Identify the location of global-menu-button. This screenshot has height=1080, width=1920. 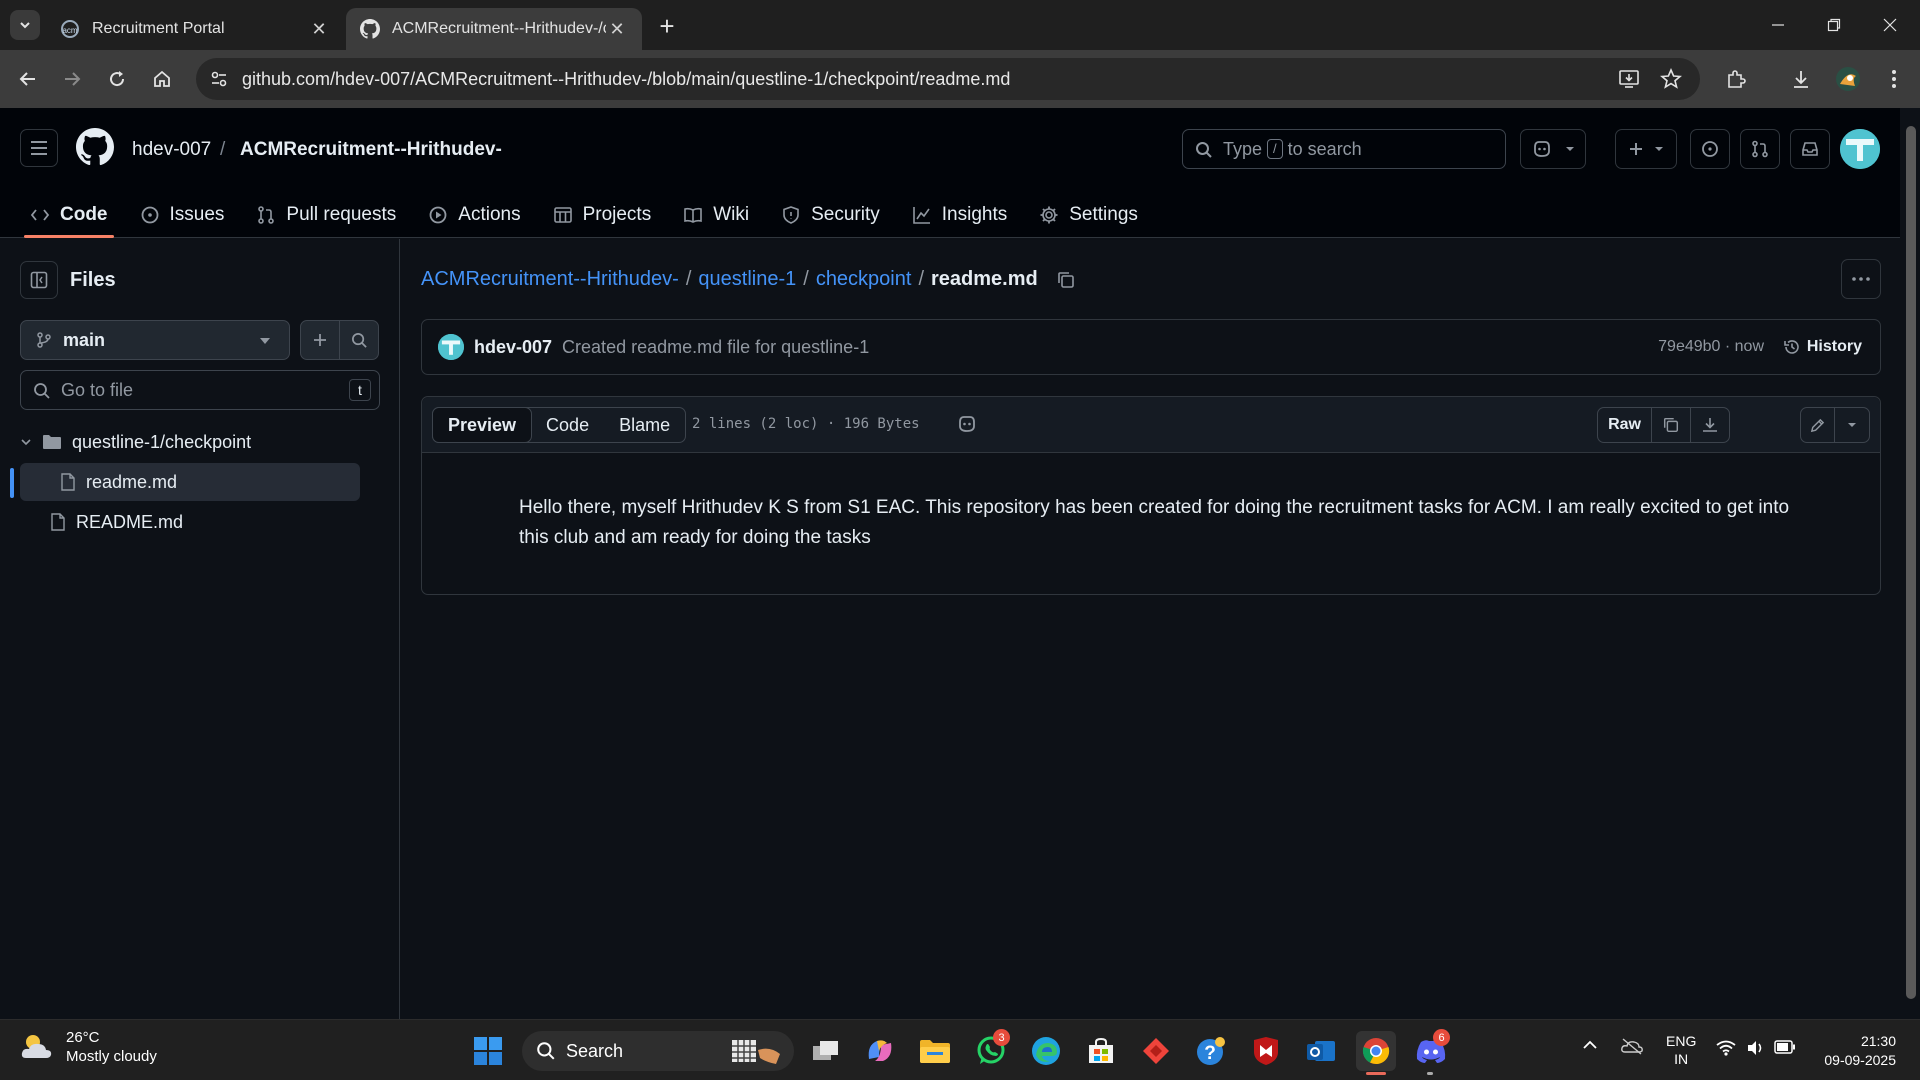
(39, 148).